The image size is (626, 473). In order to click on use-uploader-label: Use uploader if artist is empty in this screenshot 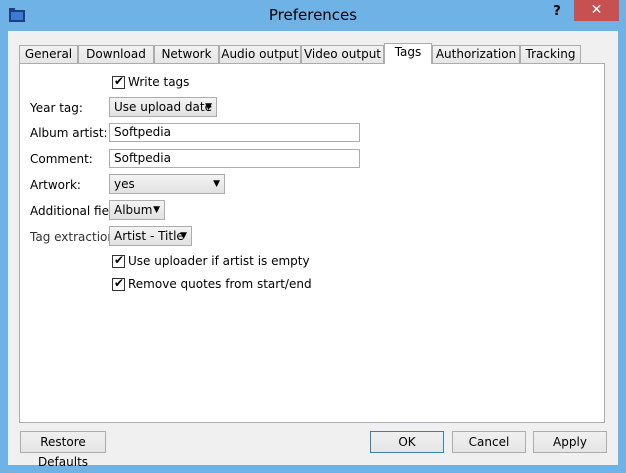, I will do `click(219, 261)`.